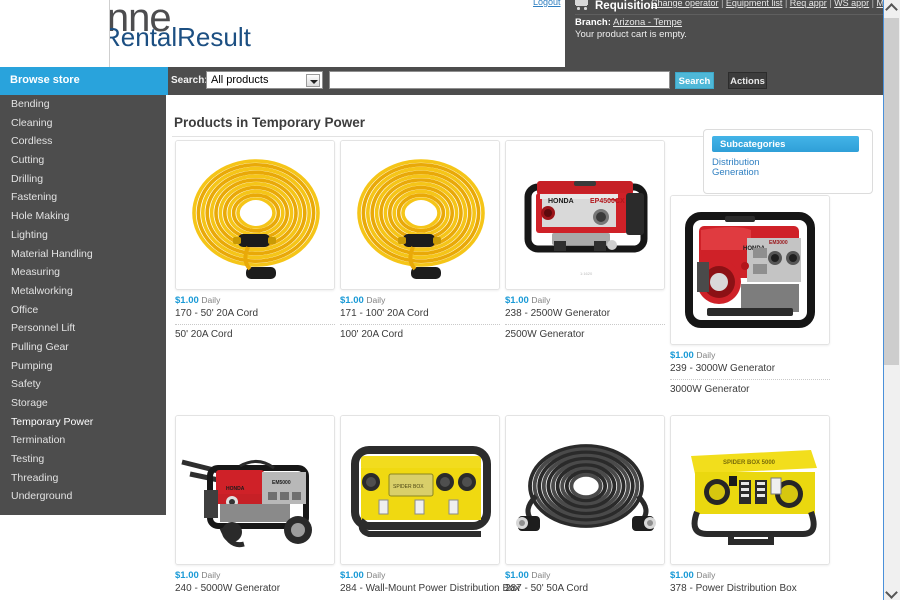  Describe the element at coordinates (626, 6) in the screenshot. I see `requisition-label: Requisition` at that location.